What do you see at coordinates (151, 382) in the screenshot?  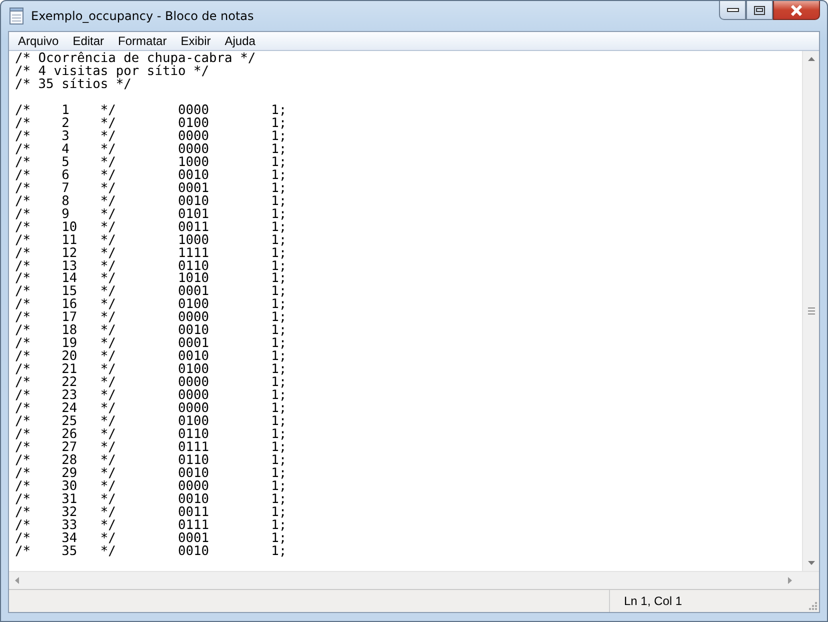 I see `text-line: /* 22 */ 0000 1;` at bounding box center [151, 382].